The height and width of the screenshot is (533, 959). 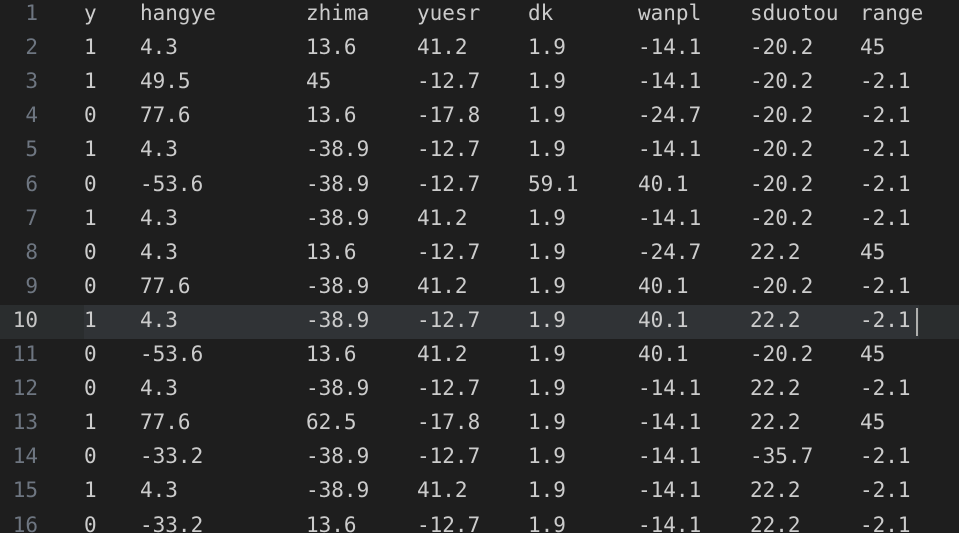 I want to click on editor-line: 9 0 77.6 -38.9 41.2 1.9 40.1 -20.2 -2.1, so click(x=479, y=288).